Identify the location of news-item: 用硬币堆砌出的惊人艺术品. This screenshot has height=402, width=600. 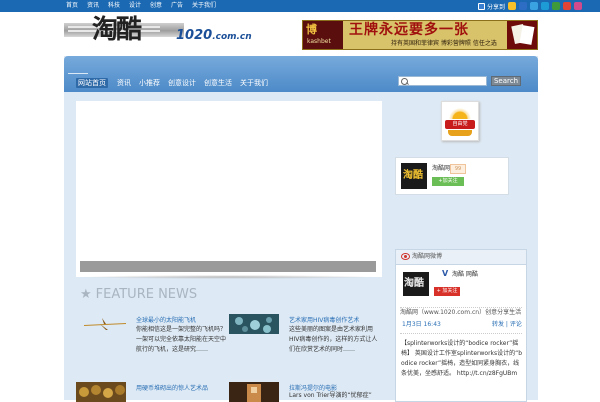
(151, 392).